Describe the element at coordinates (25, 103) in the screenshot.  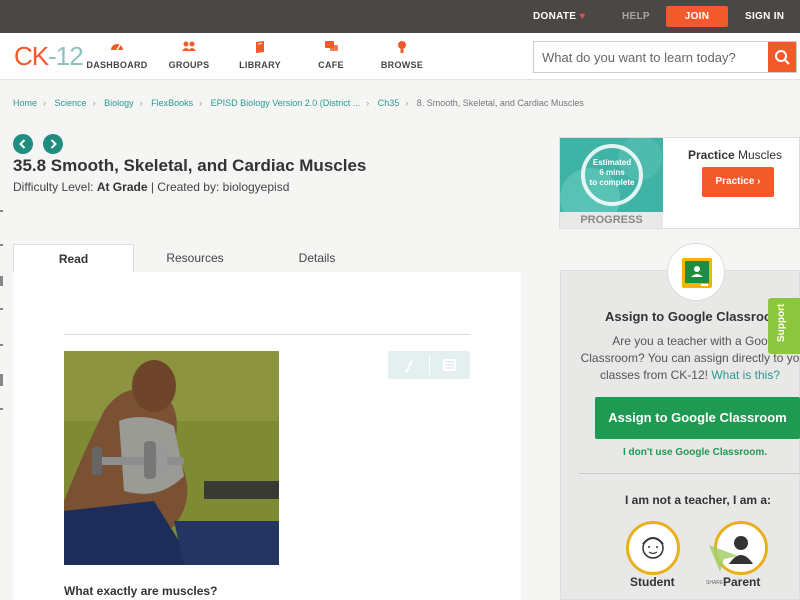
I see `breadcrumb-home: Home` at that location.